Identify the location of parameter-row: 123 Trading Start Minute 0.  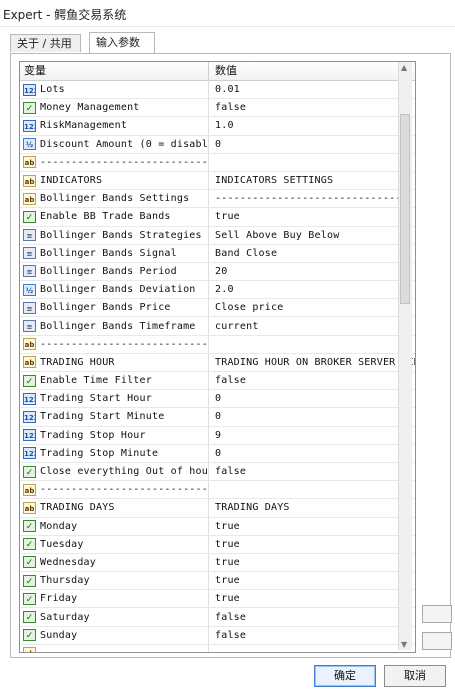
(217, 417).